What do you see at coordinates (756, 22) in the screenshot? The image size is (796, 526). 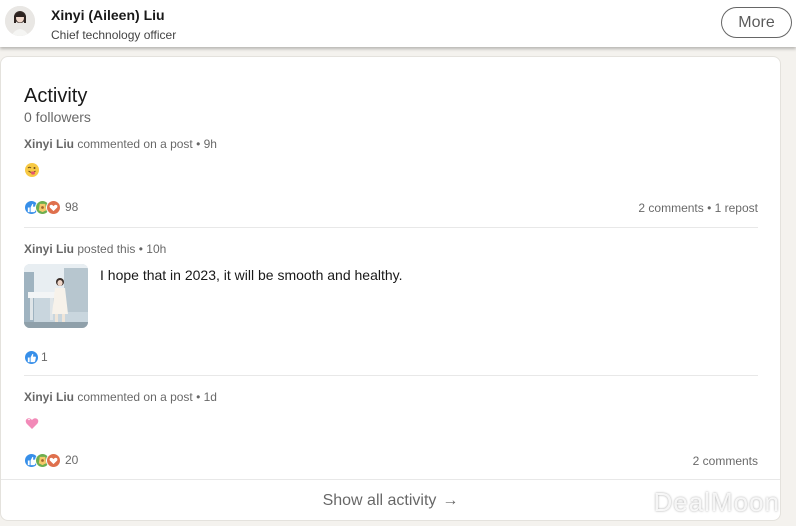 I see `more-button: More` at bounding box center [756, 22].